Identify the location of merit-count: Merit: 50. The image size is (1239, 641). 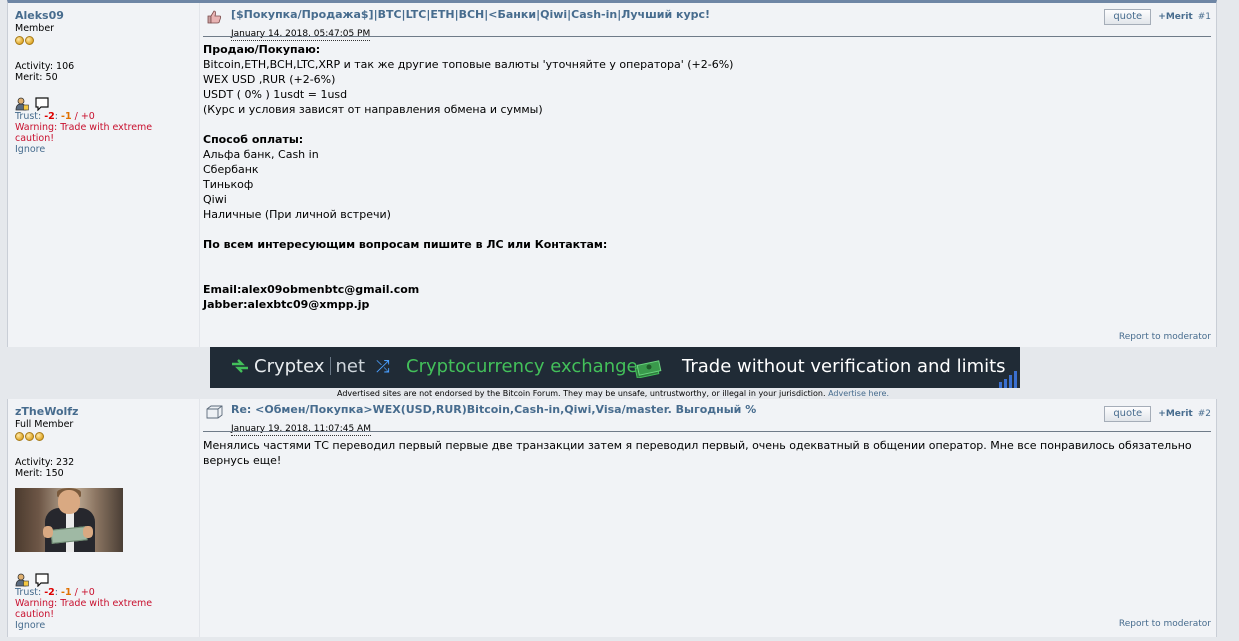
(36, 77).